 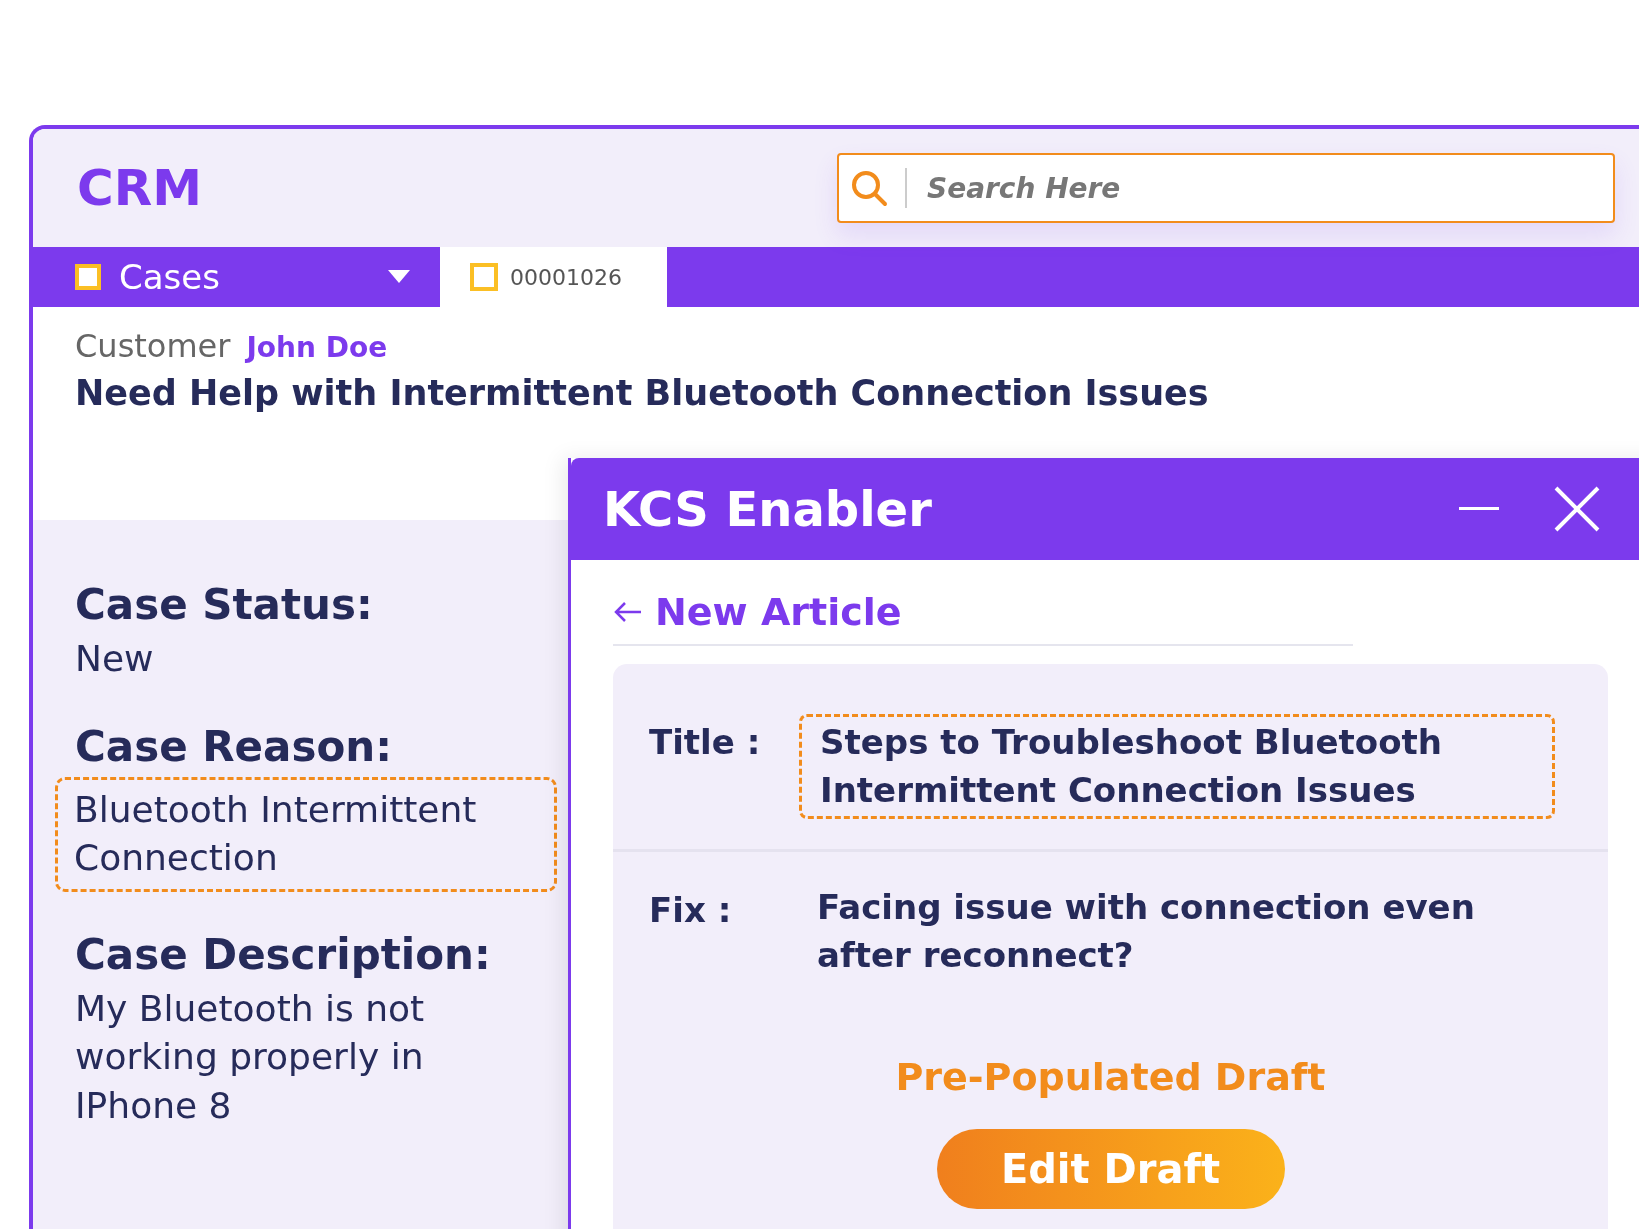 What do you see at coordinates (1177, 767) in the screenshot?
I see `field-value: Steps to Troubleshoot Bluetooth Intermittent Connection Issues` at bounding box center [1177, 767].